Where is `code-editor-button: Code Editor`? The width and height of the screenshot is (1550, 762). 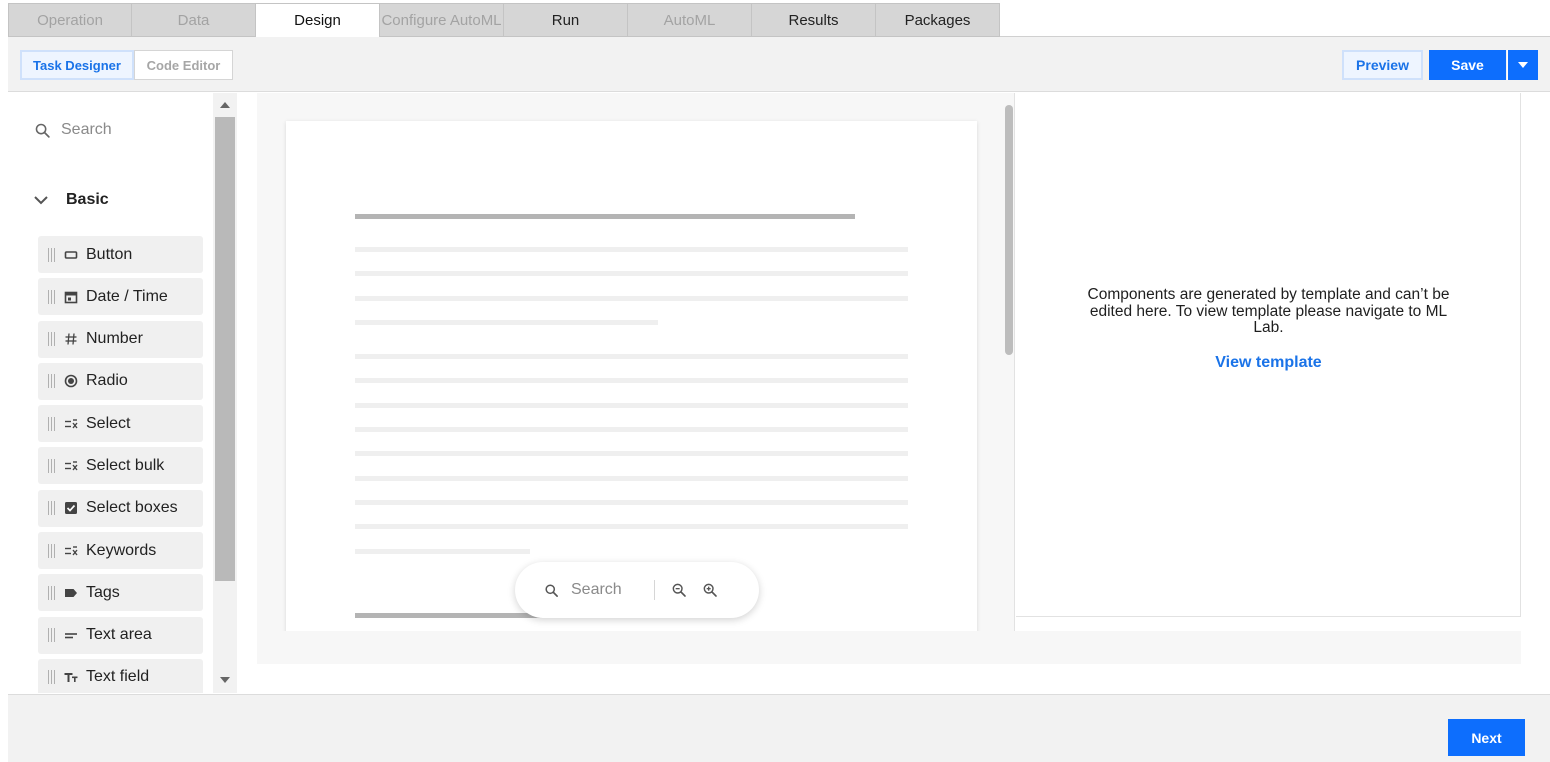
code-editor-button: Code Editor is located at coordinates (183, 65).